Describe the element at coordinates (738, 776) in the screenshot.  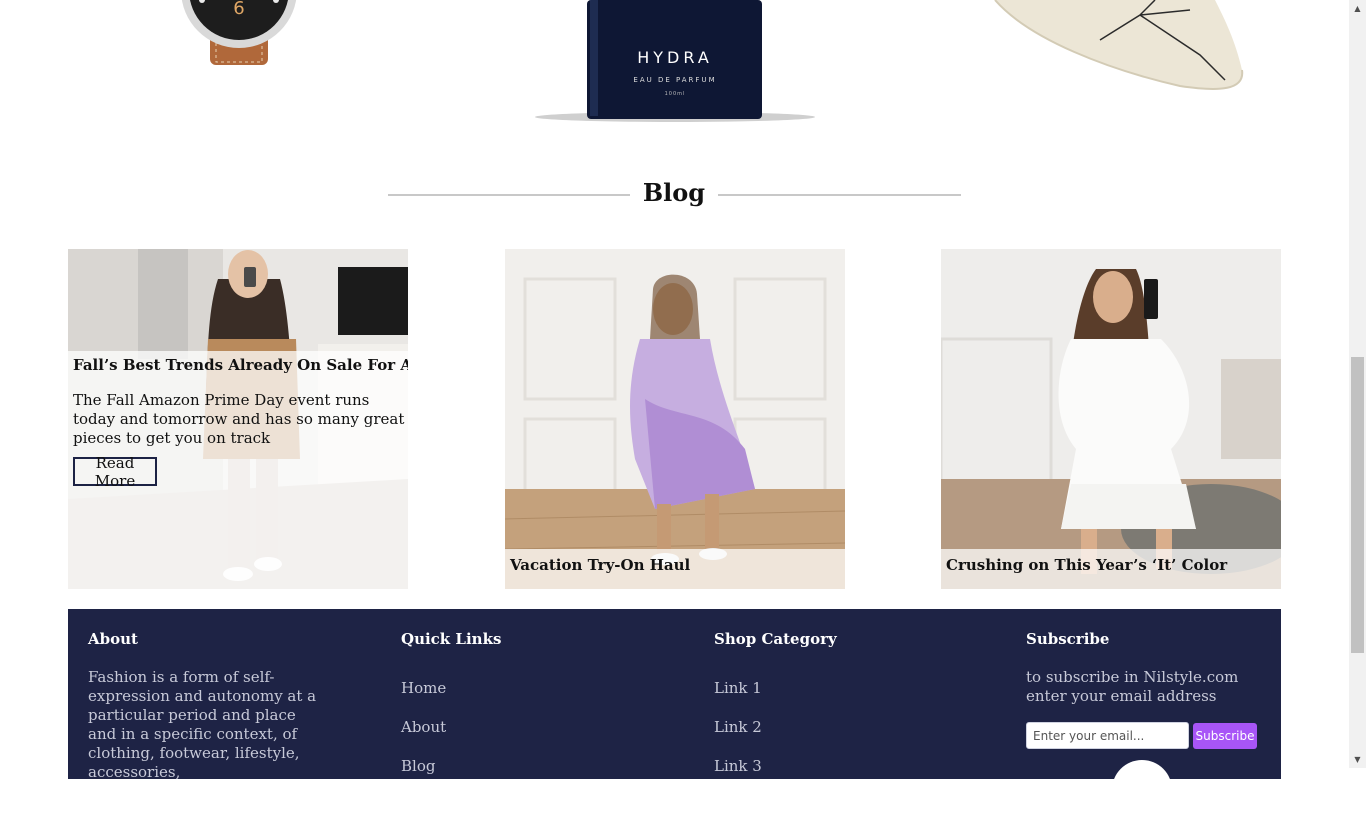
I see `footer-shop-link-3: Link 3` at that location.